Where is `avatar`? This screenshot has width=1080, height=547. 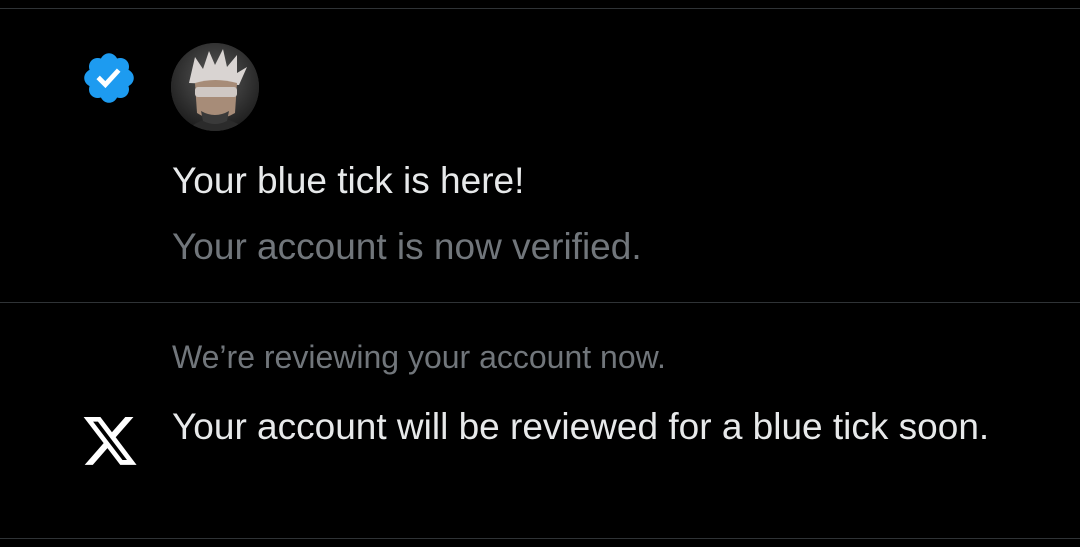 avatar is located at coordinates (215, 87).